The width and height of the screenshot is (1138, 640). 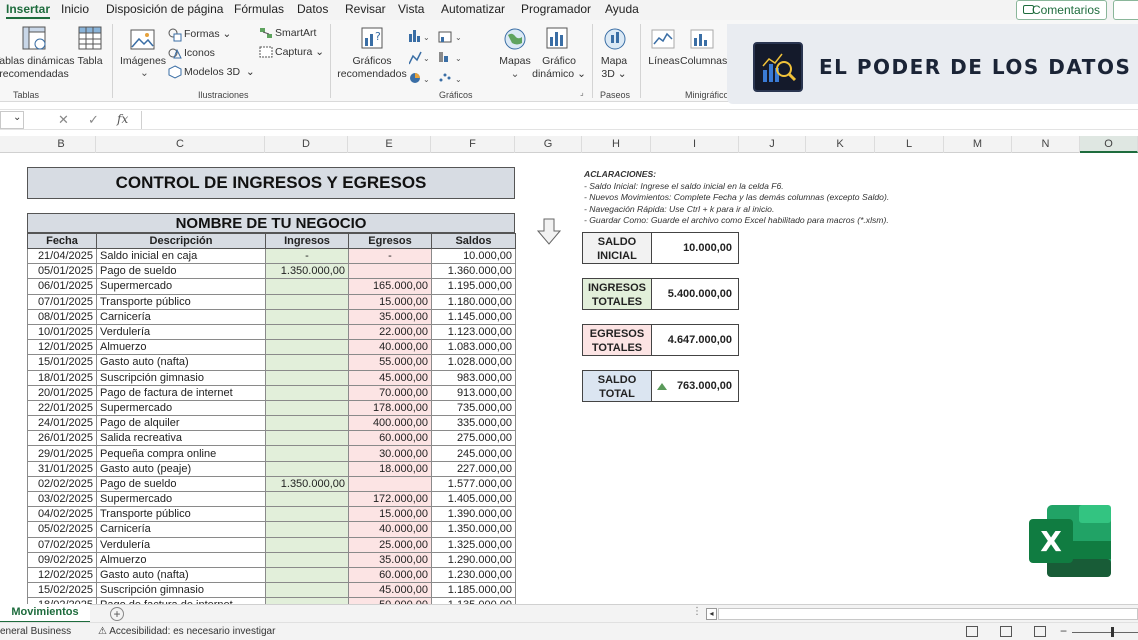 I want to click on page-layout-icon, so click(x=1006, y=631).